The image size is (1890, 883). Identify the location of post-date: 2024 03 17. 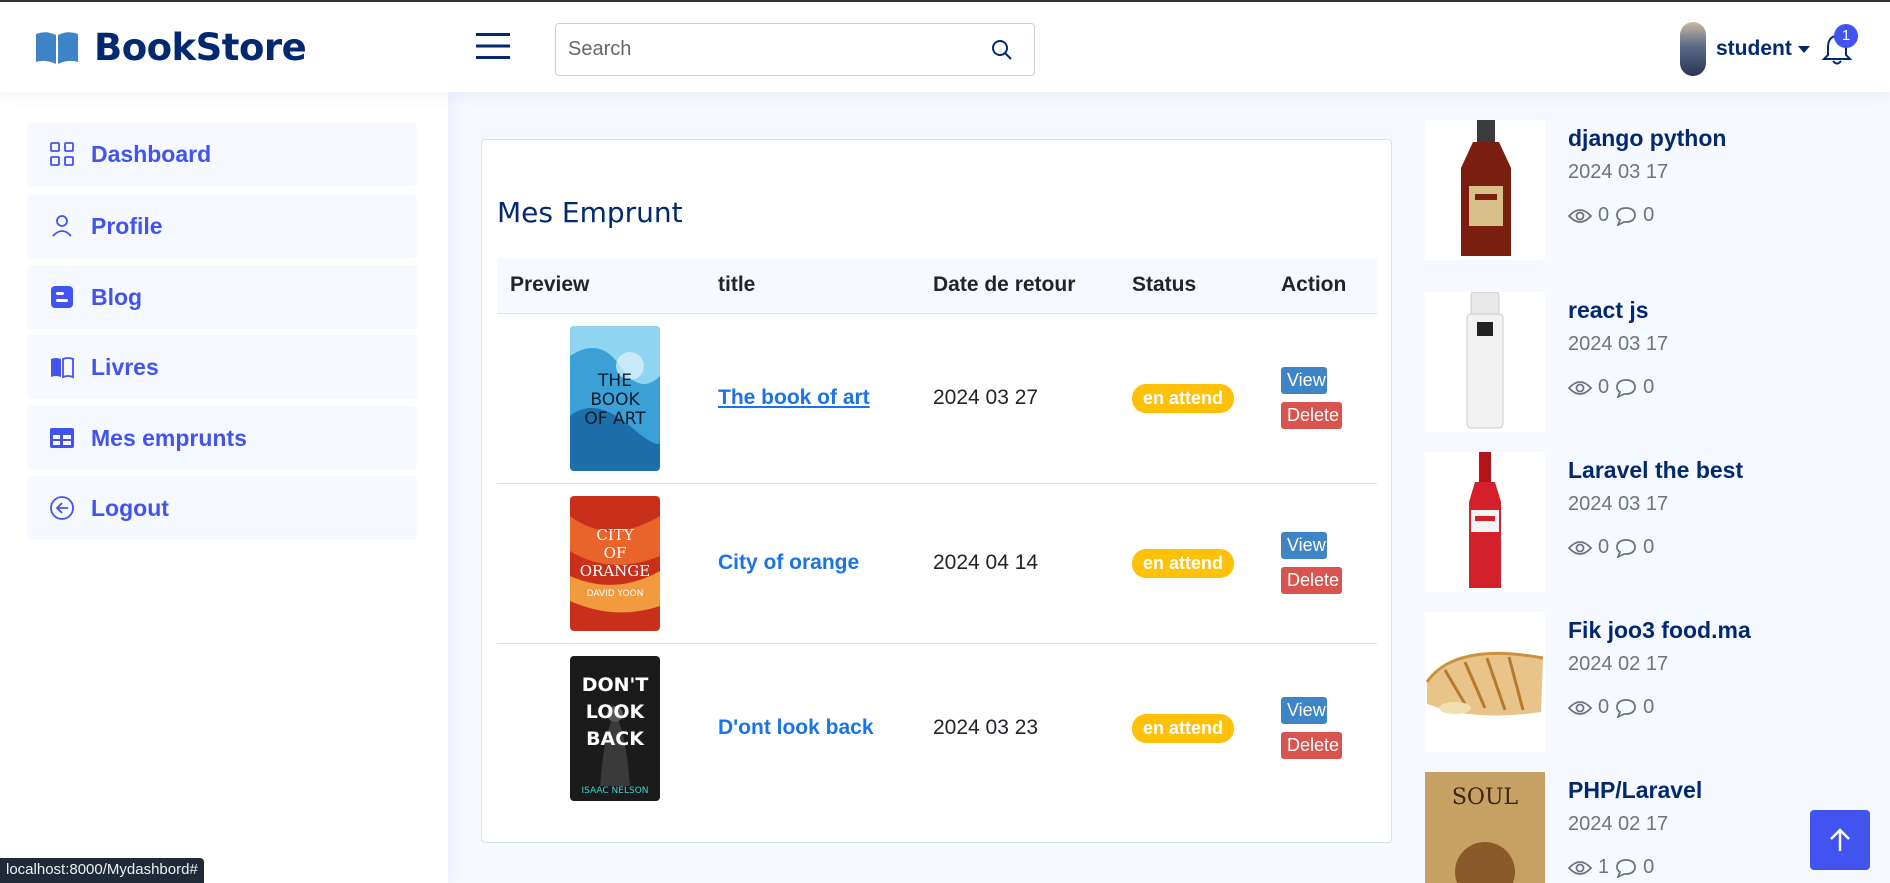
(1618, 344).